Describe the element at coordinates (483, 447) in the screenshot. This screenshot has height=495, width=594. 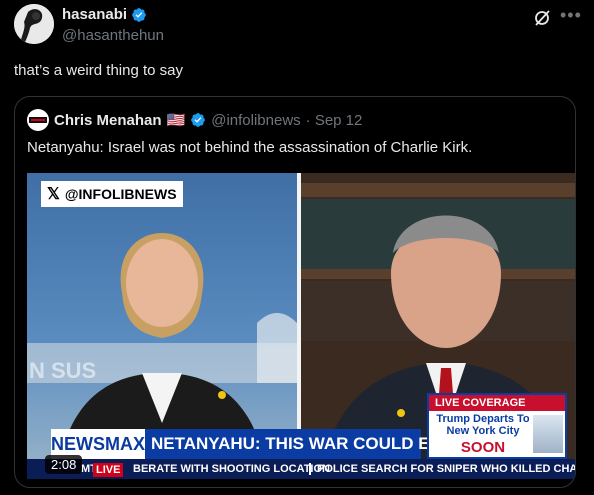
I see `live-coverage-soon: SOON` at that location.